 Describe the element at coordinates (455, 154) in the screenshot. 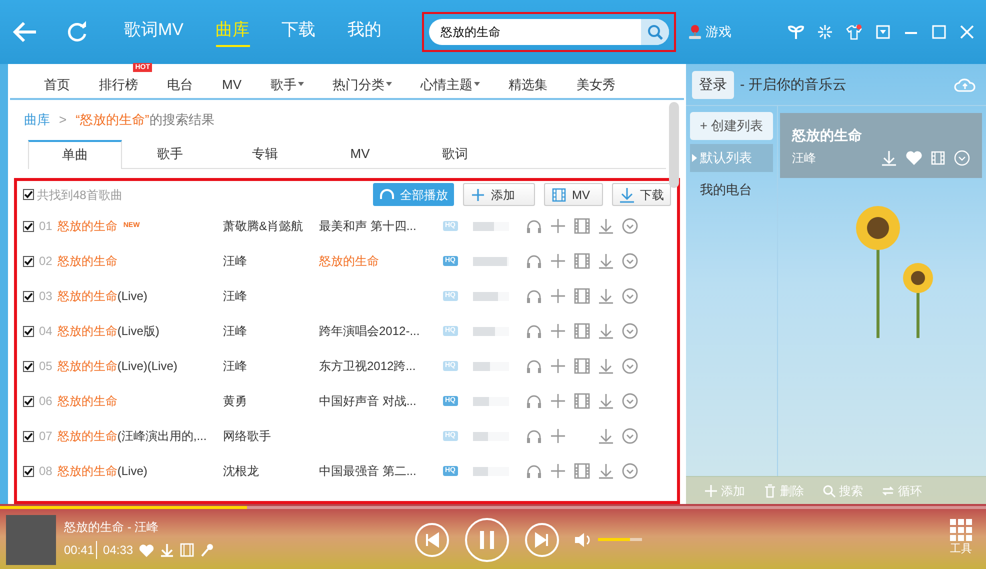

I see `result-tab: 歌词` at that location.